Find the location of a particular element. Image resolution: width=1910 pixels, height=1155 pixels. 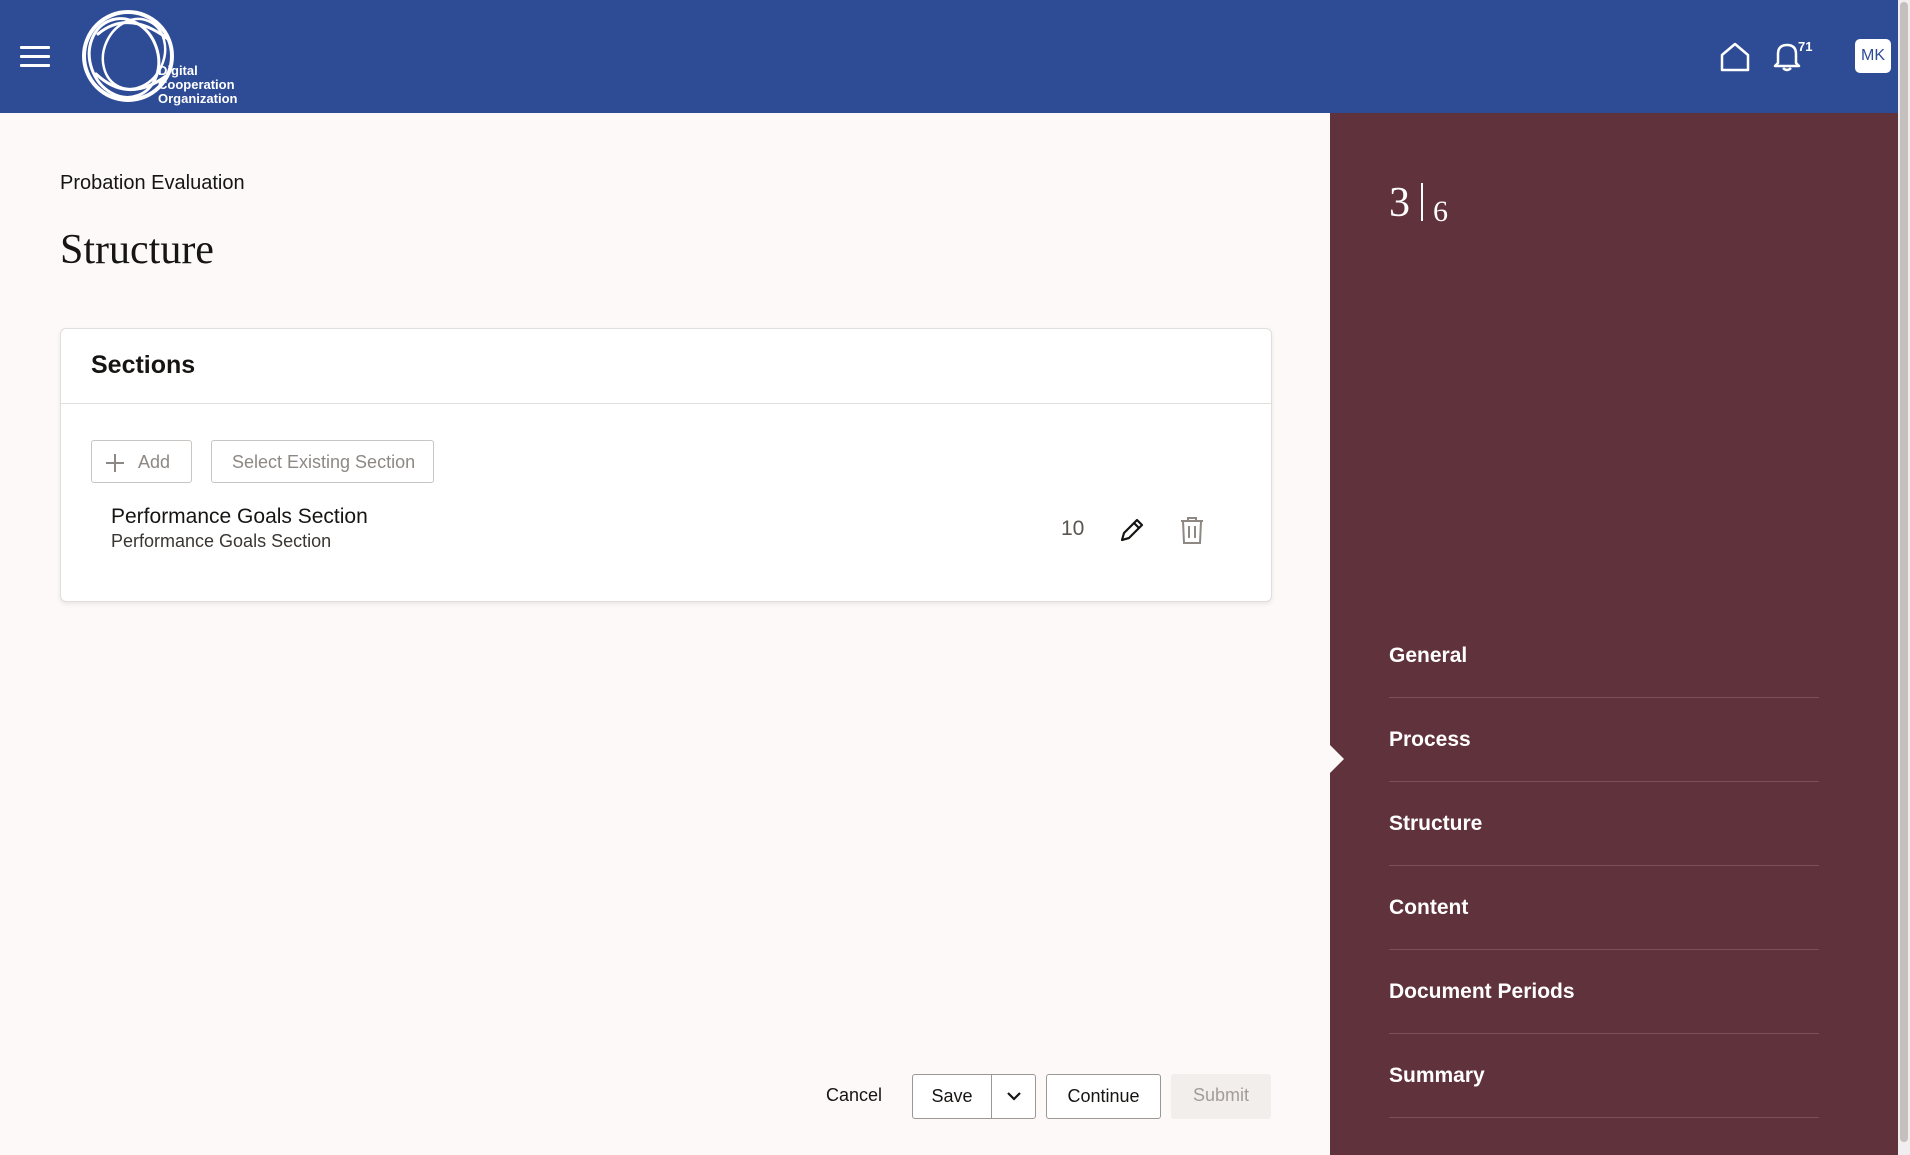

total-steps-number: 6 is located at coordinates (1440, 211).